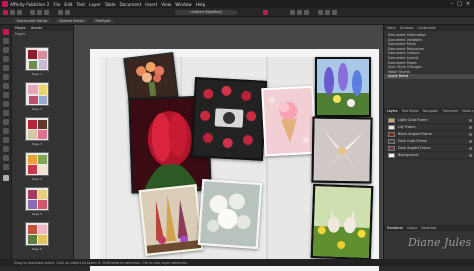 This screenshot has width=474, height=271. What do you see at coordinates (68, 4) in the screenshot?
I see `menu-edit: Edit` at bounding box center [68, 4].